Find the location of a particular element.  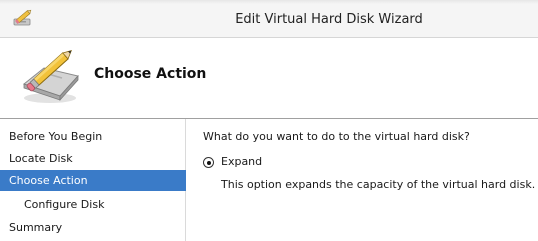

sidebar-item-label: Choose Action is located at coordinates (48, 180).